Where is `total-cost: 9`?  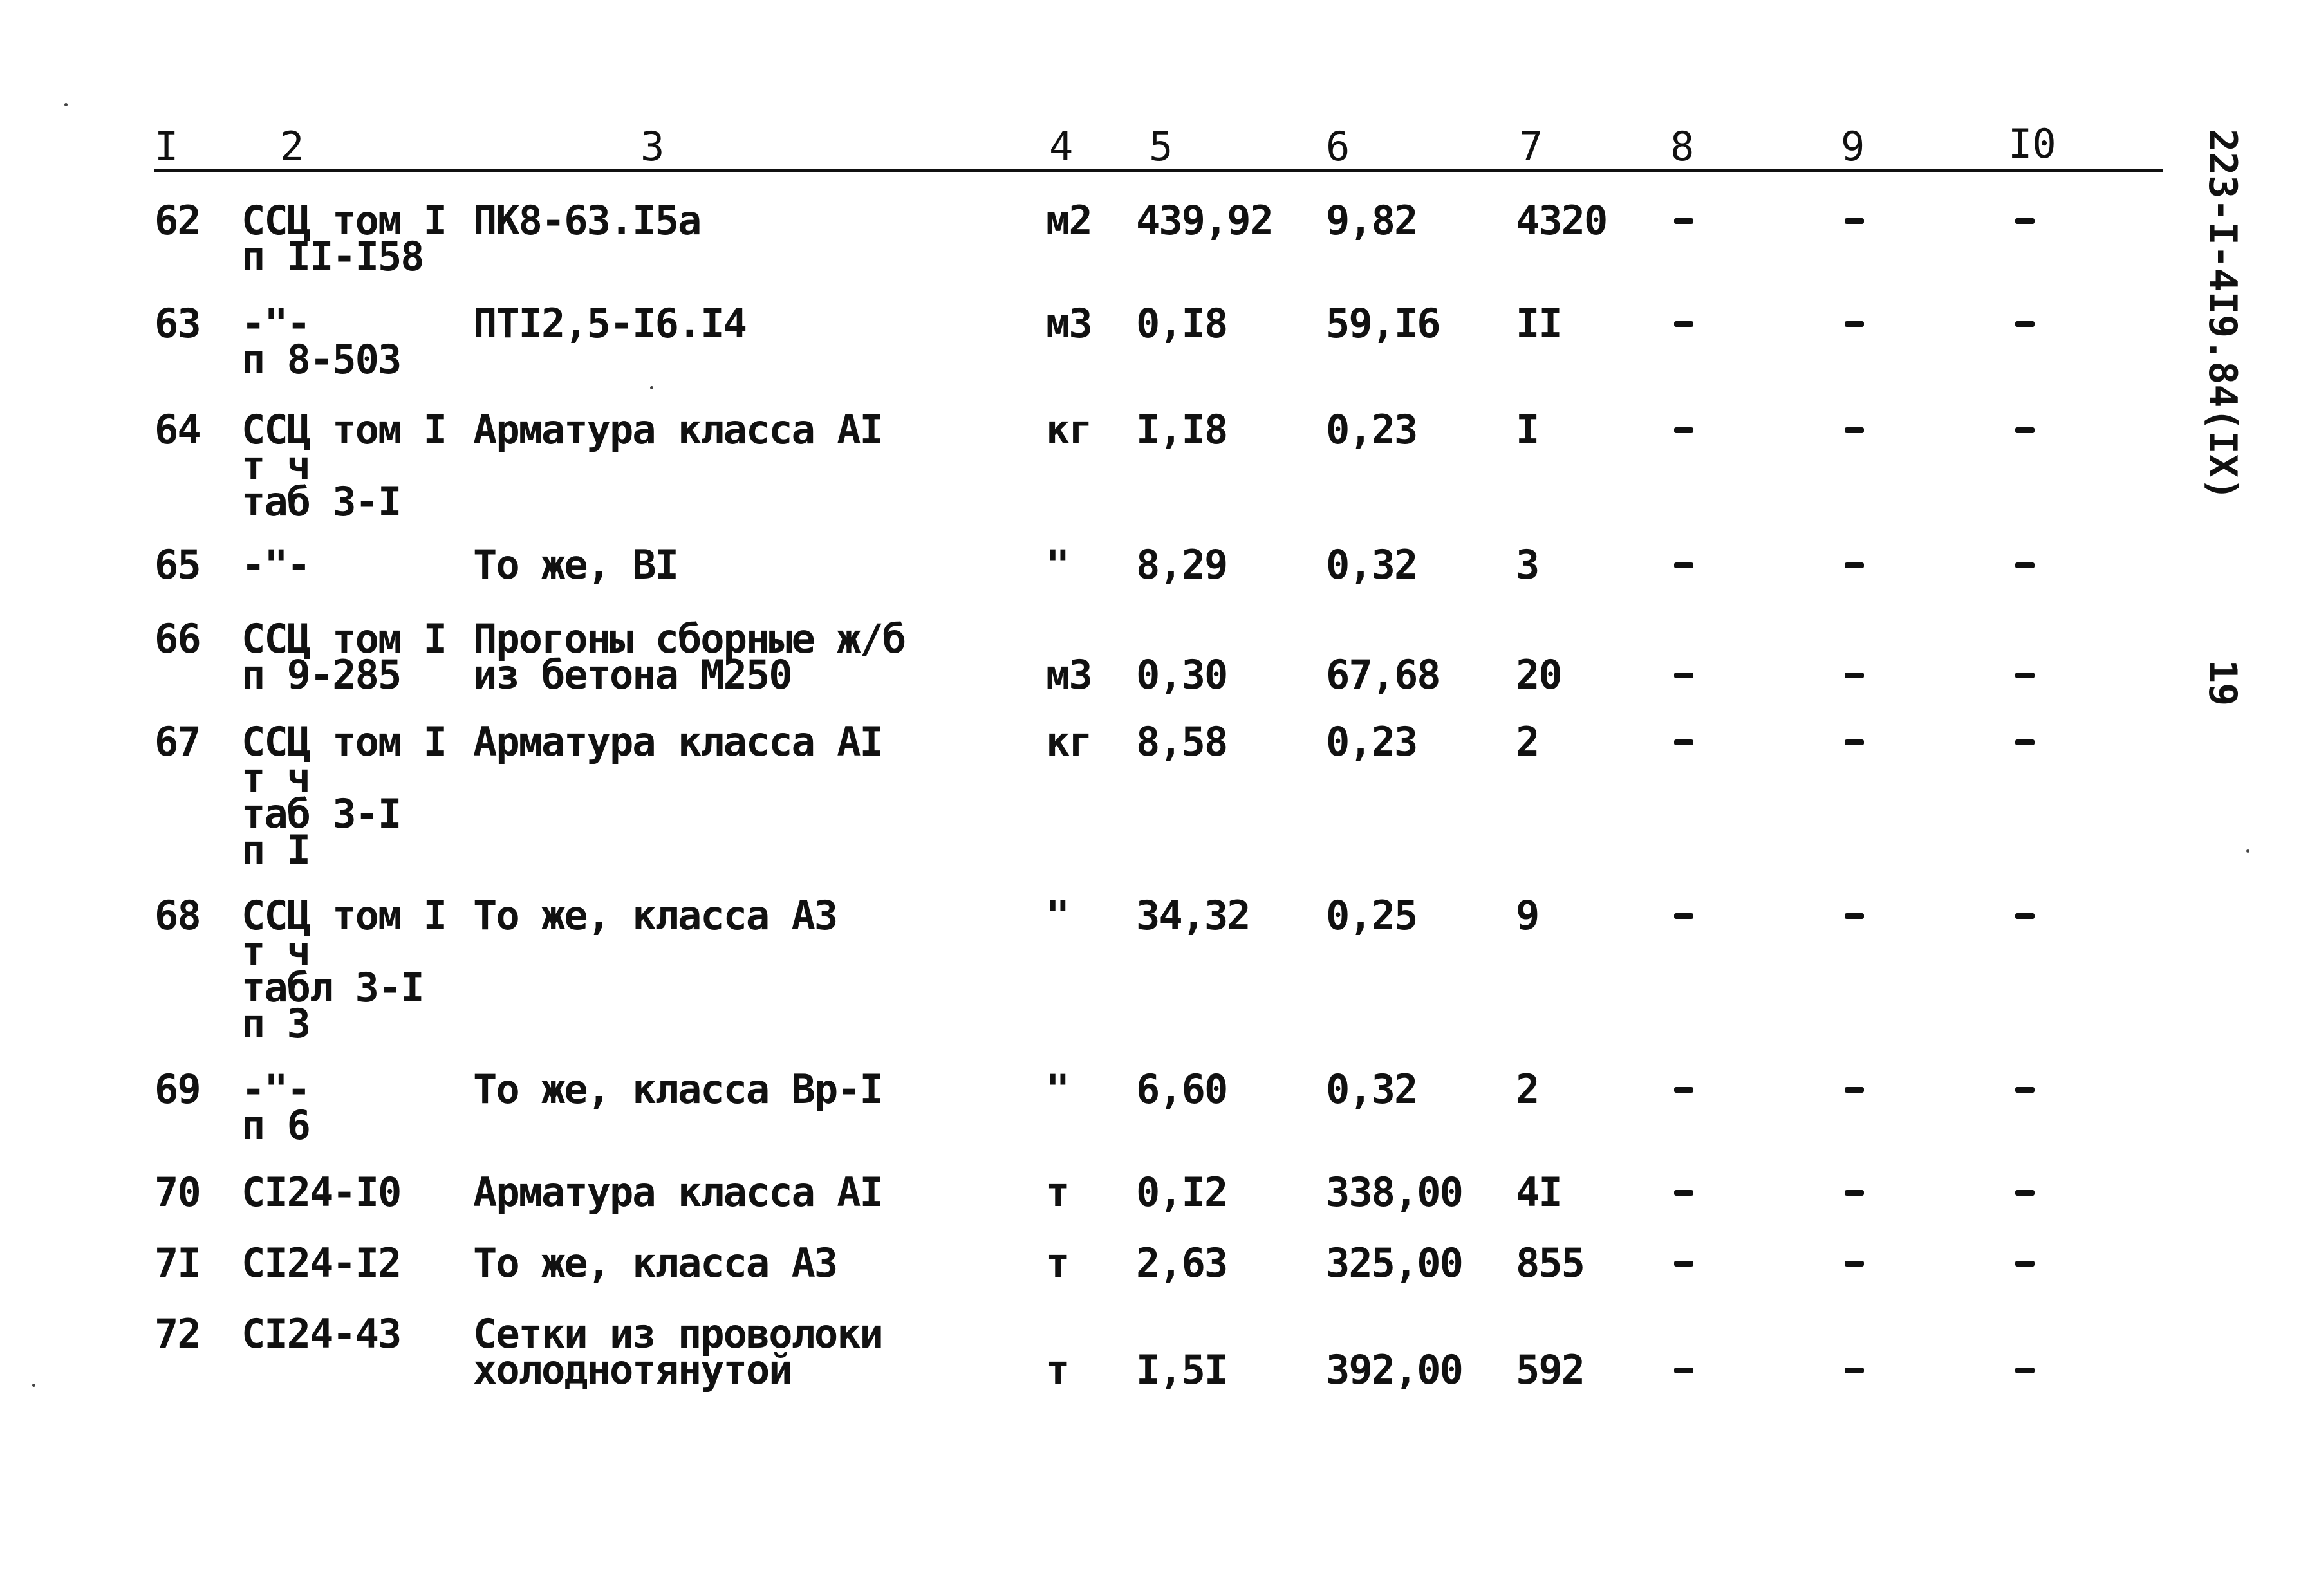 total-cost: 9 is located at coordinates (1528, 915).